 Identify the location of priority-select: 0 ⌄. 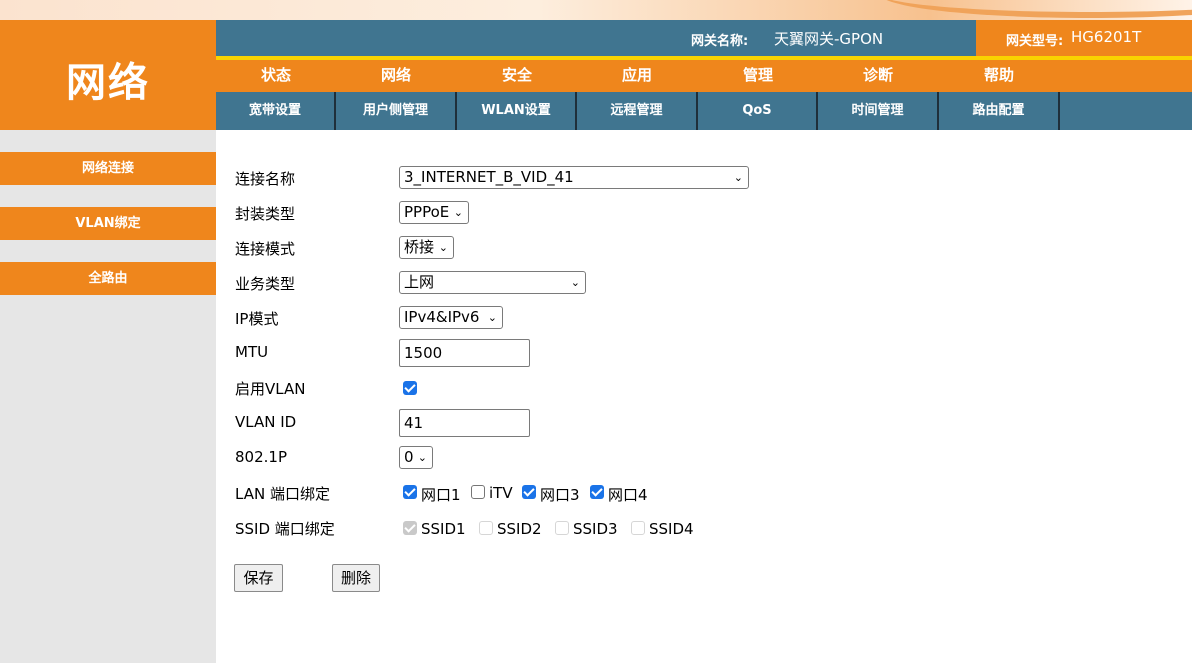
(416, 457).